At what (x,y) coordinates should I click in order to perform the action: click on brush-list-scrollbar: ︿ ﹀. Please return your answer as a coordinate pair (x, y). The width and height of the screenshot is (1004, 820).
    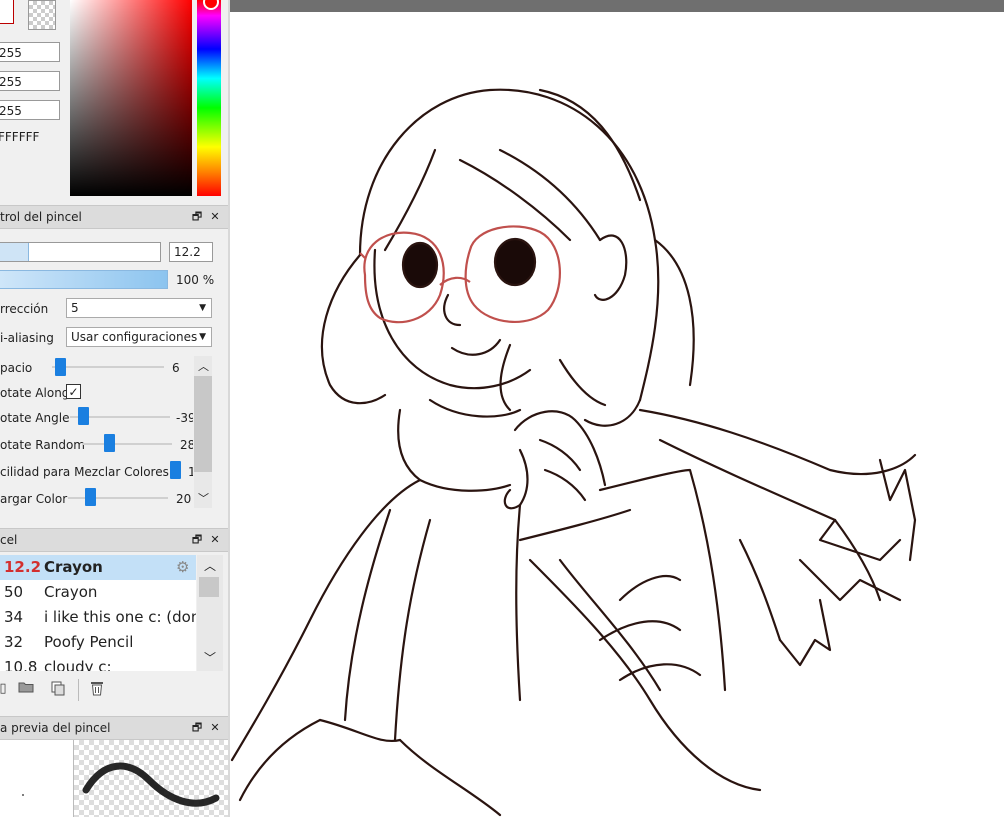
    Looking at the image, I should click on (210, 613).